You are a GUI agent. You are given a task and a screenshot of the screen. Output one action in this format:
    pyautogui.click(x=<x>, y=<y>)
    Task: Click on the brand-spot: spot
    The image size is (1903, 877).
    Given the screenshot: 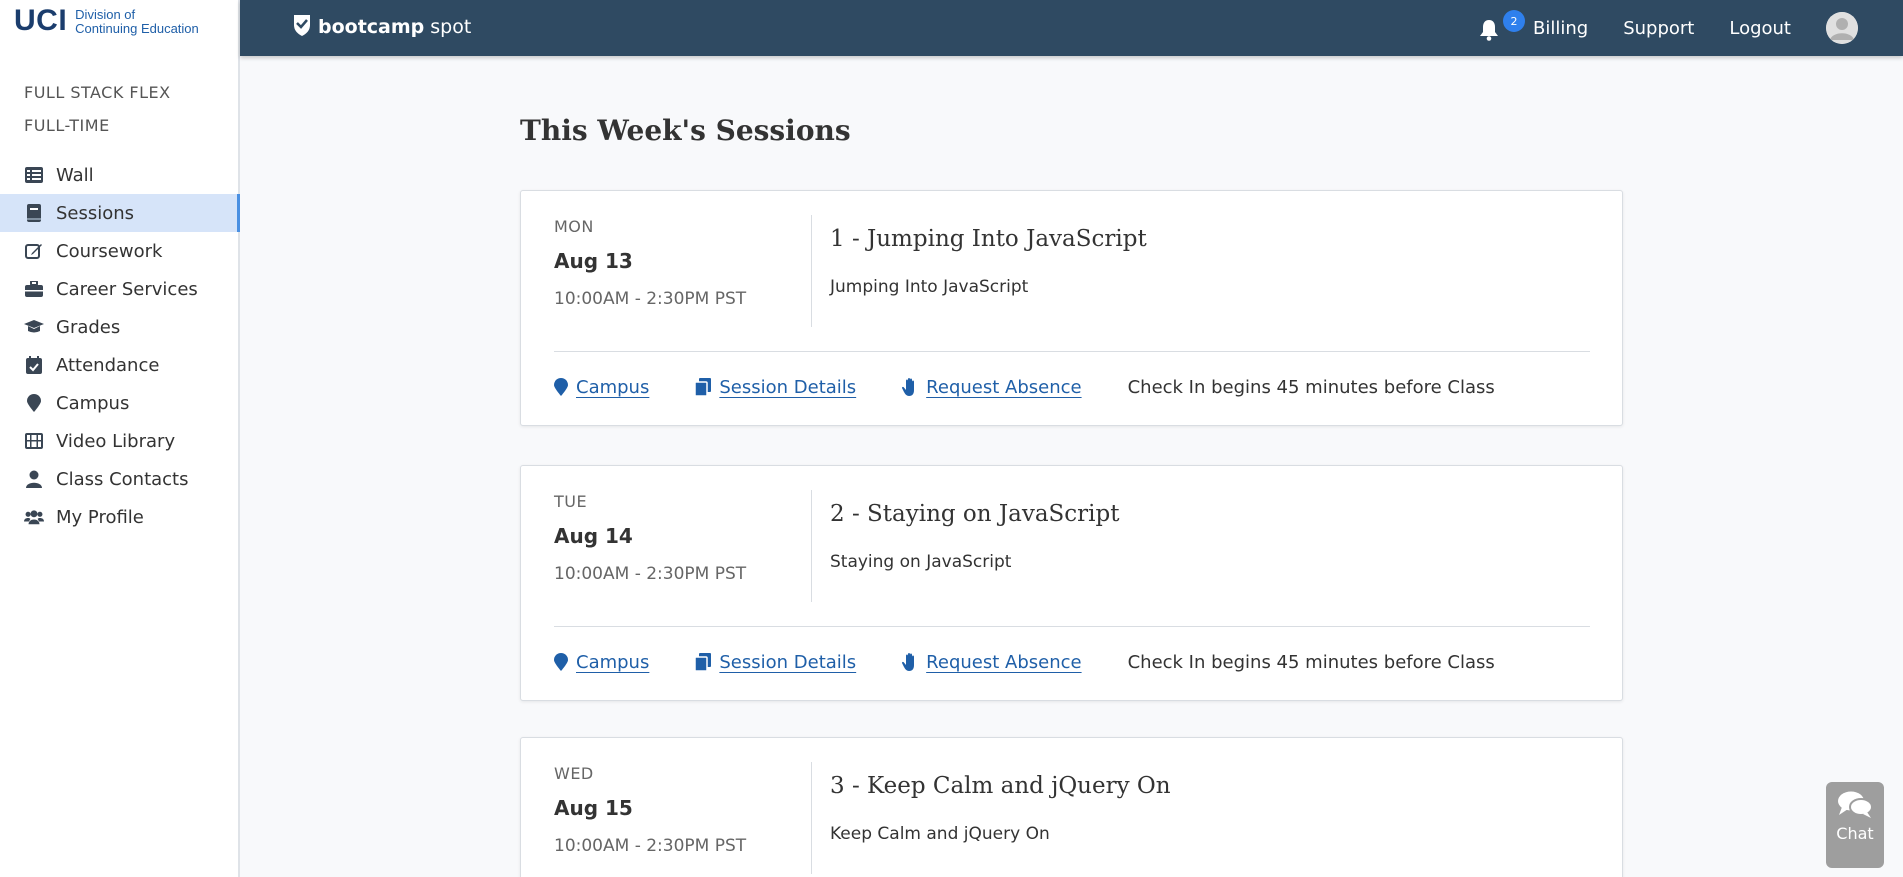 What is the action you would take?
    pyautogui.click(x=451, y=27)
    